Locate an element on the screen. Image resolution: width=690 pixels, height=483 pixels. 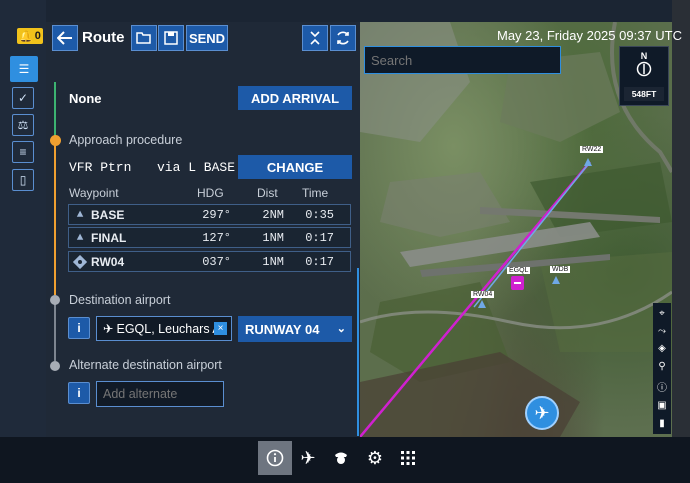
timeline-arrival is located at coordinates (55, 109).